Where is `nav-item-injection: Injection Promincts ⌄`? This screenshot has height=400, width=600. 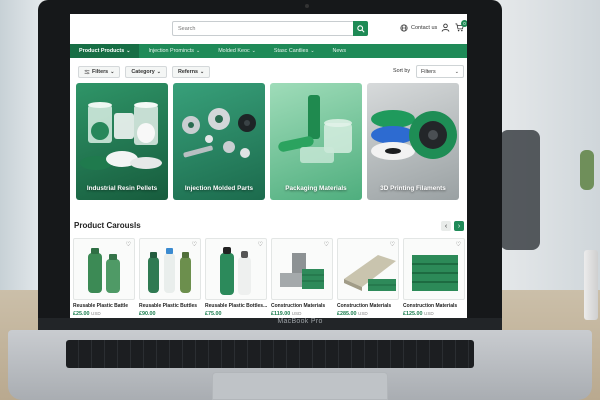
nav-item-injection: Injection Promincts ⌄ is located at coordinates (174, 51).